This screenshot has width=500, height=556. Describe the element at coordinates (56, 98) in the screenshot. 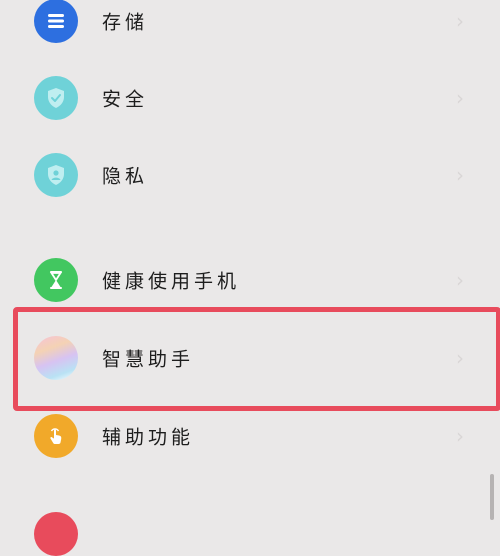

I see `shield-check-icon` at that location.